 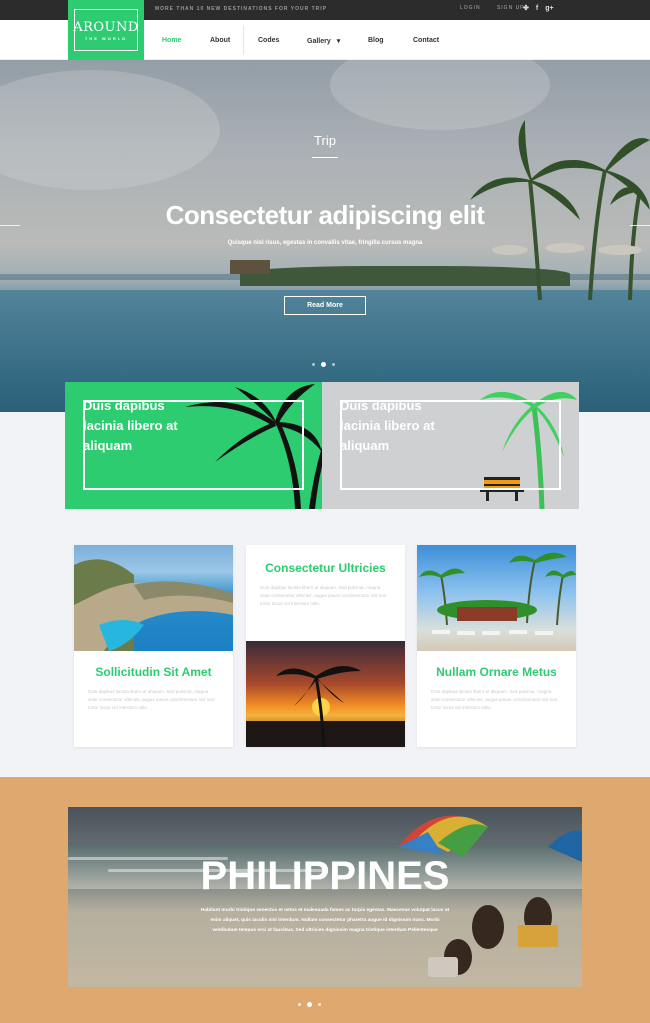 I want to click on social-links: ✤ f g+, so click(x=538, y=9).